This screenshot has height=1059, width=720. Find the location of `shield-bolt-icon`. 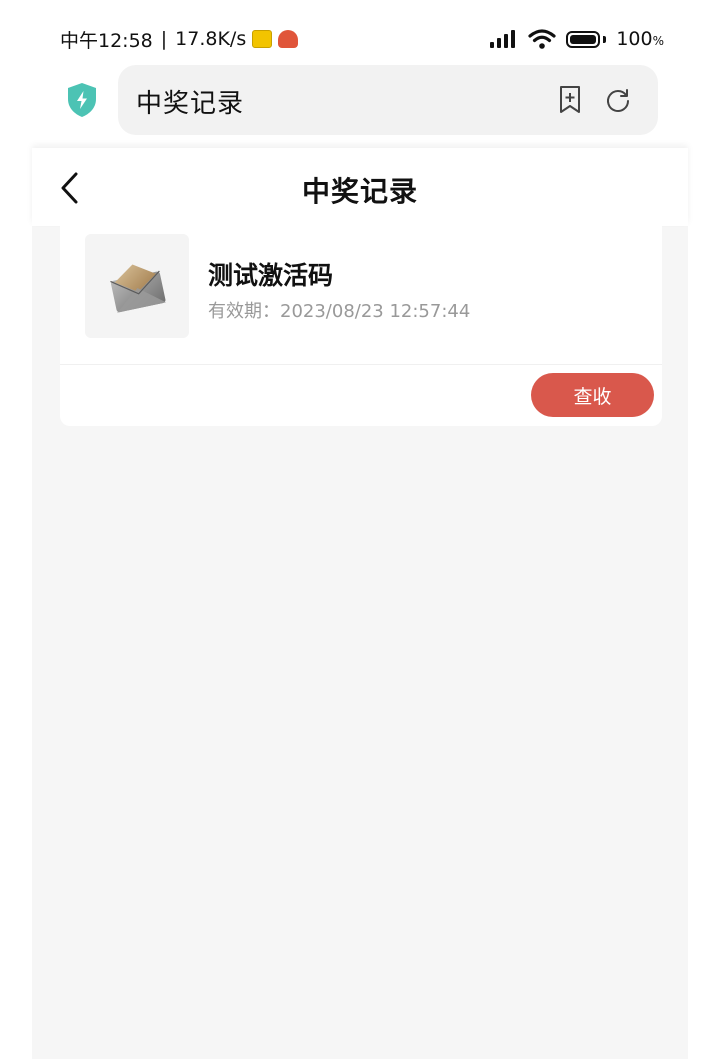

shield-bolt-icon is located at coordinates (82, 100).